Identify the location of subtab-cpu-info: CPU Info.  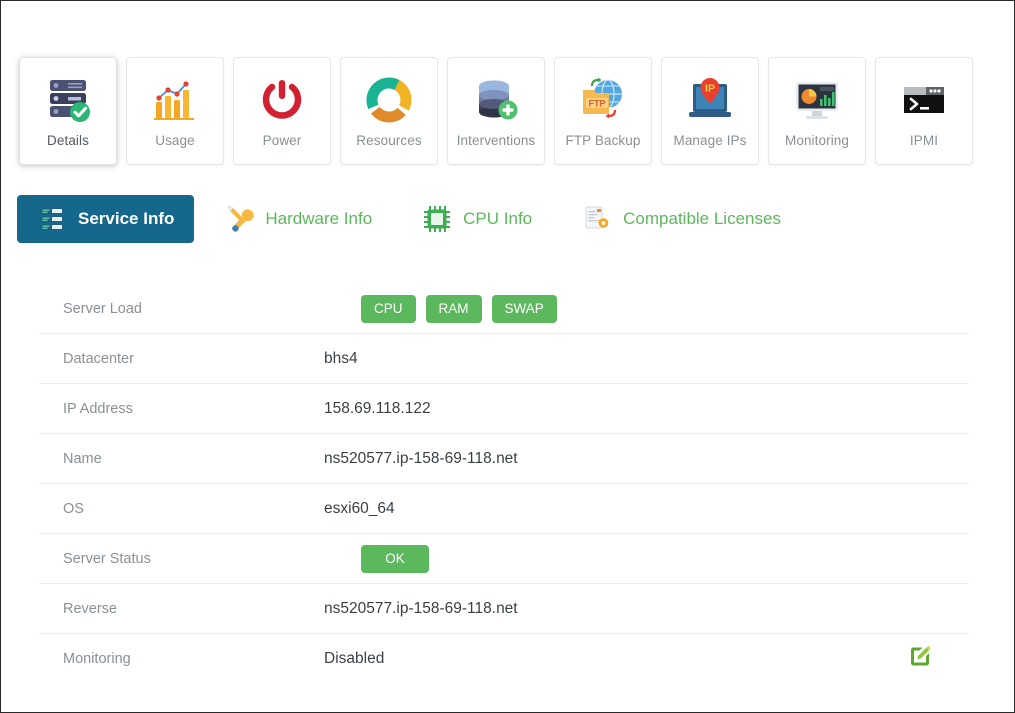
(477, 219).